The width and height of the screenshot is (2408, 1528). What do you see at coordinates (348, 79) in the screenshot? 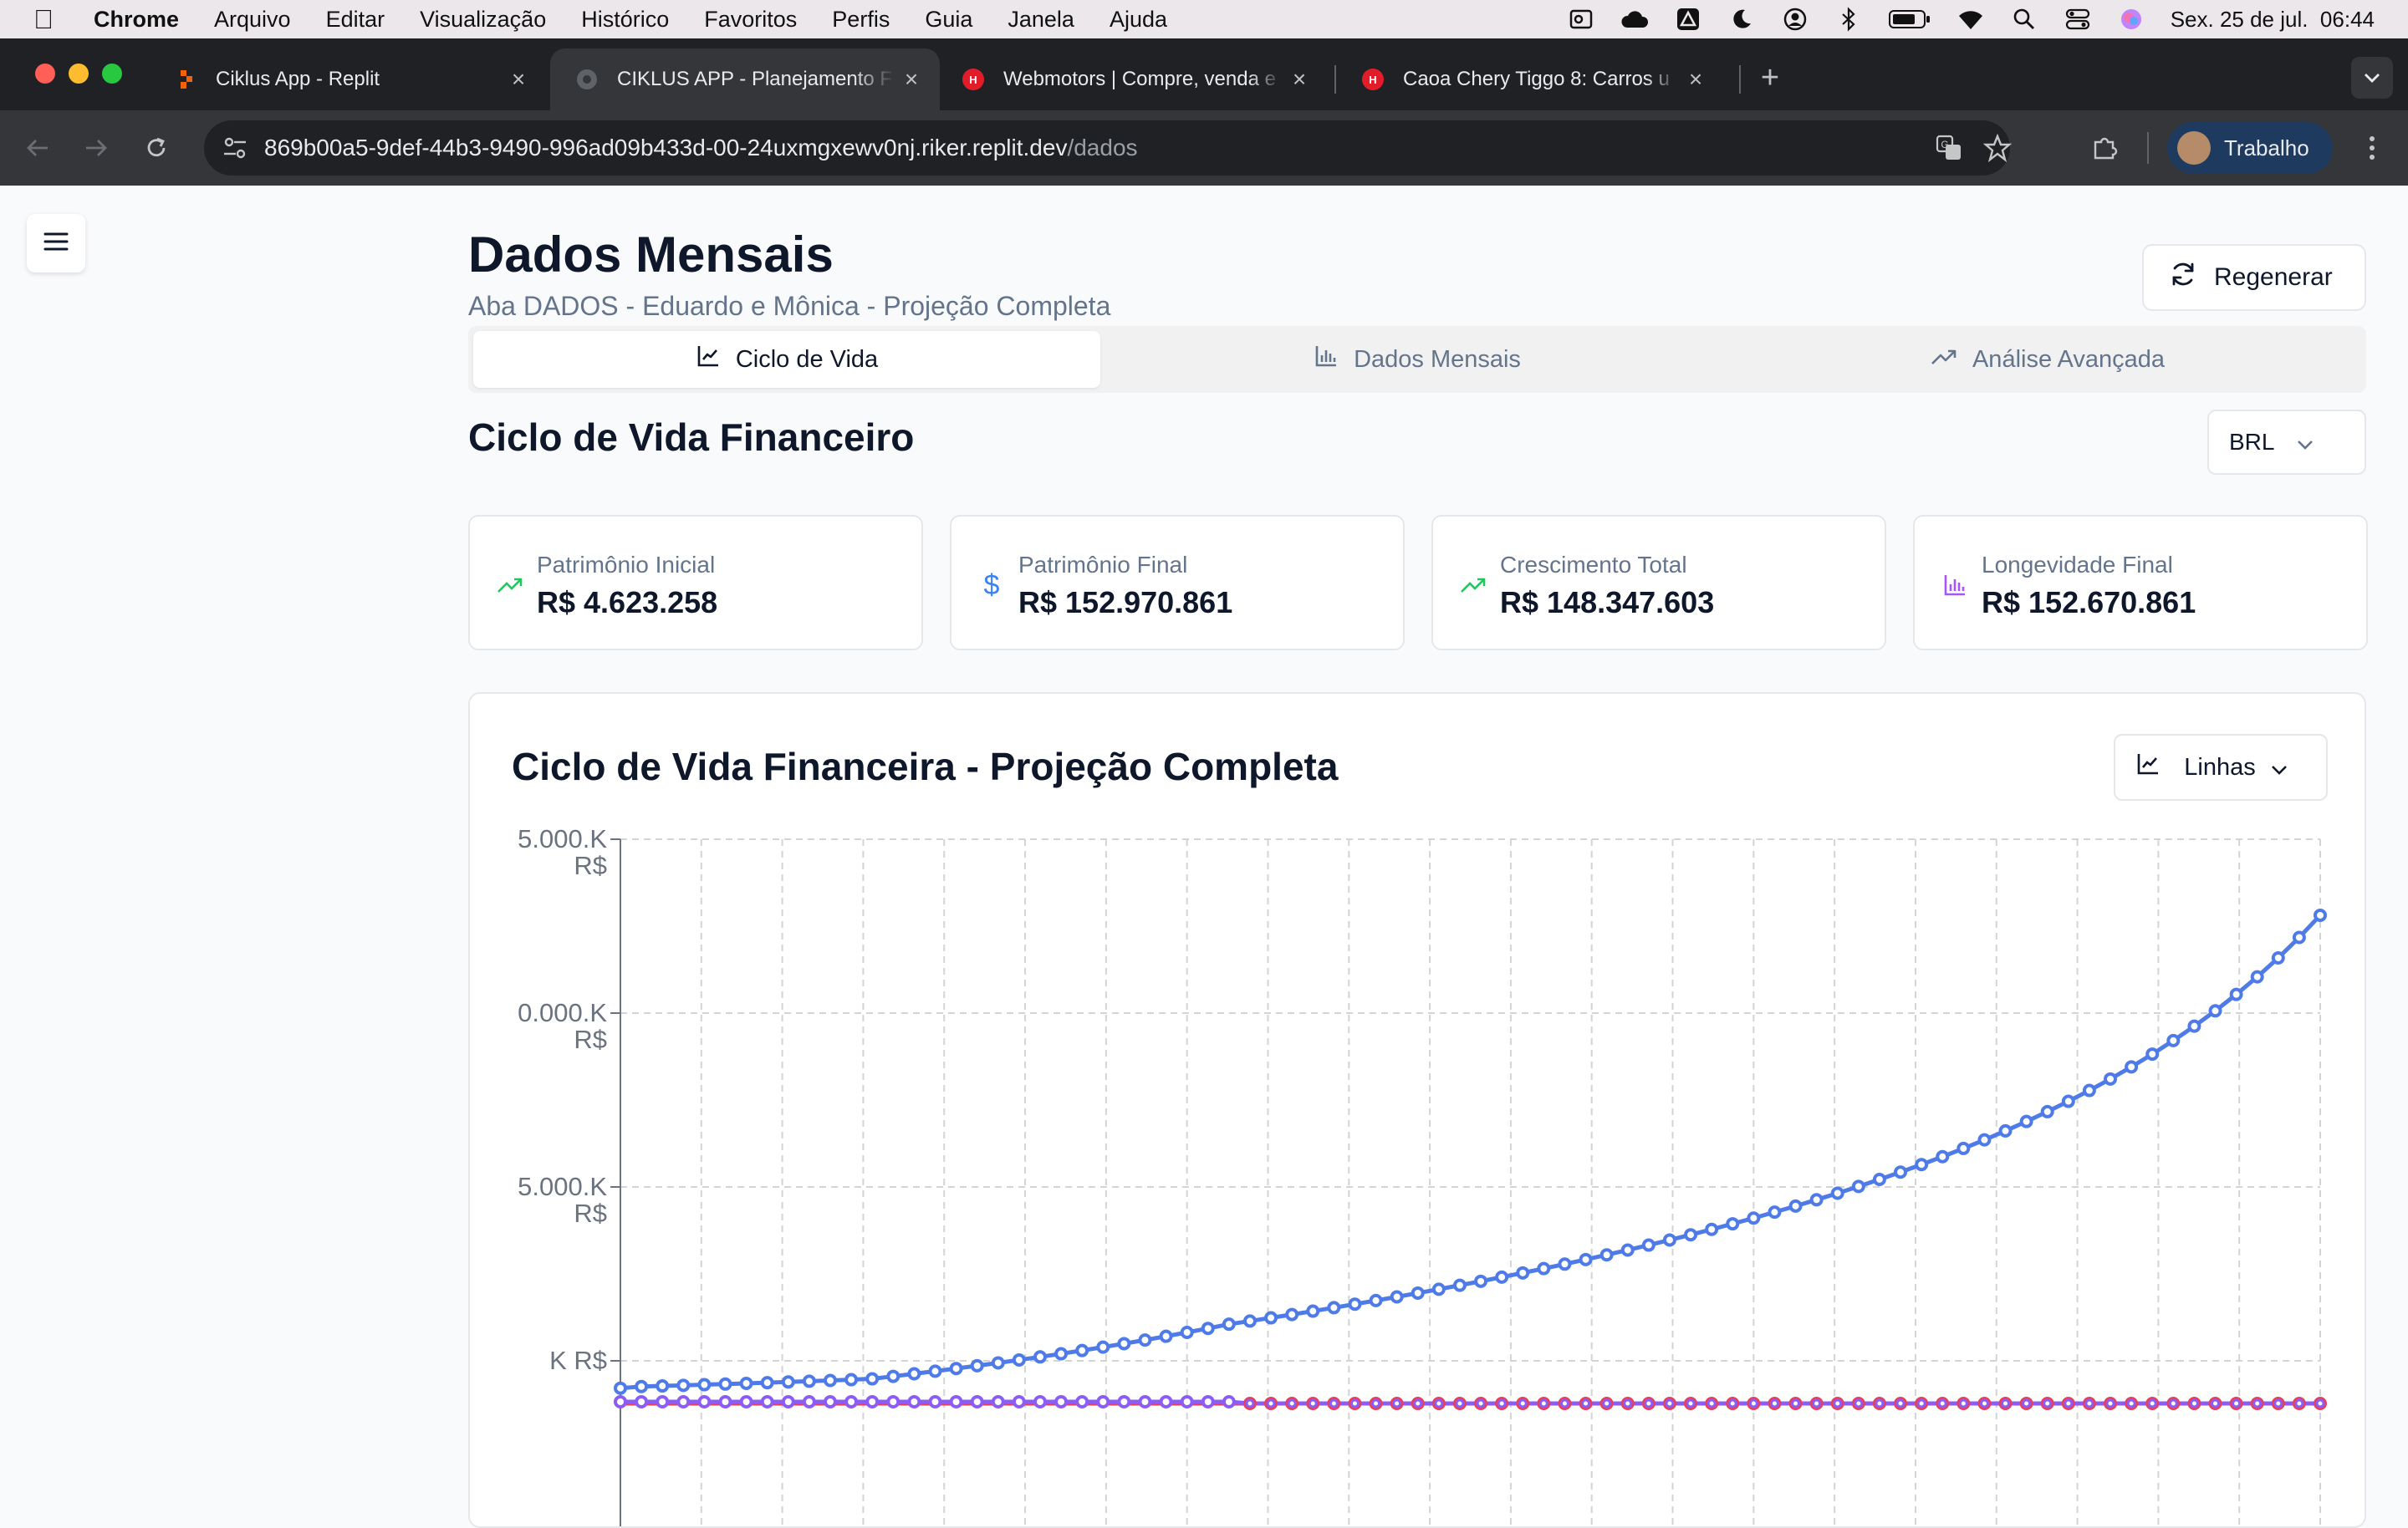
I see `tab-ciklus-replit: Ciklus App - Replit ×` at bounding box center [348, 79].